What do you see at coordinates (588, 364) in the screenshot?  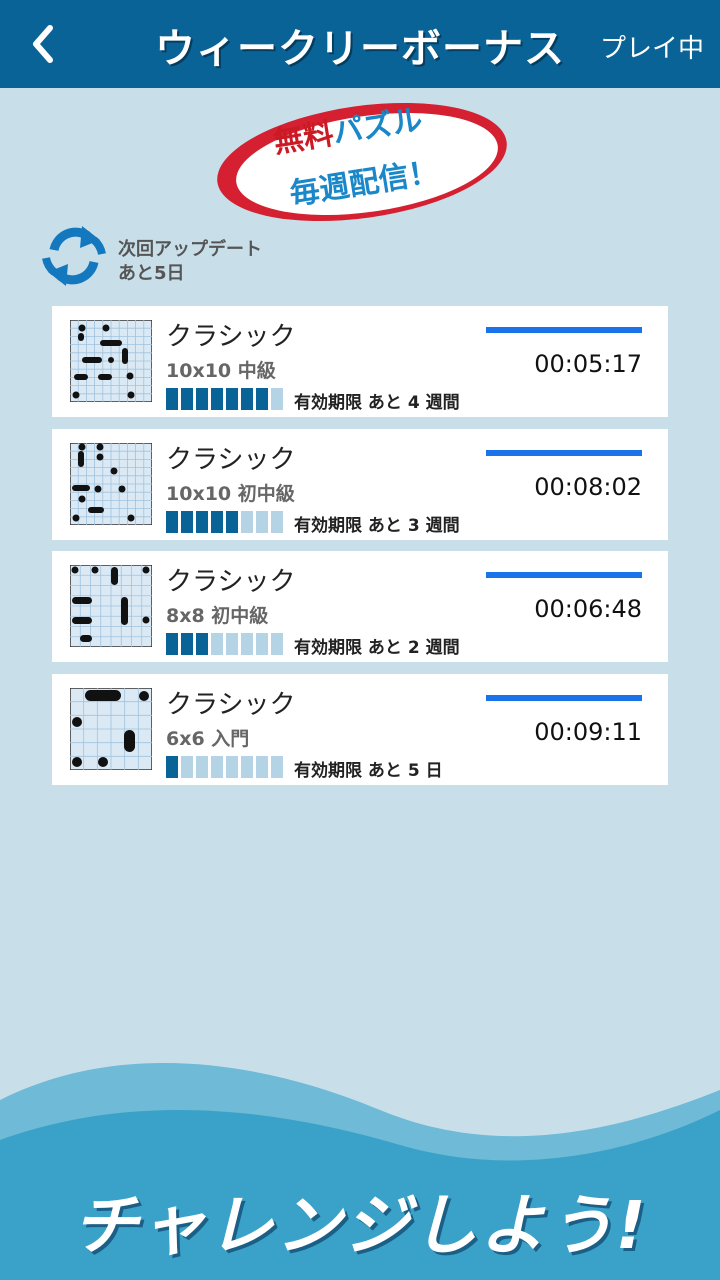 I see `elapsed-time: 00:05:17` at bounding box center [588, 364].